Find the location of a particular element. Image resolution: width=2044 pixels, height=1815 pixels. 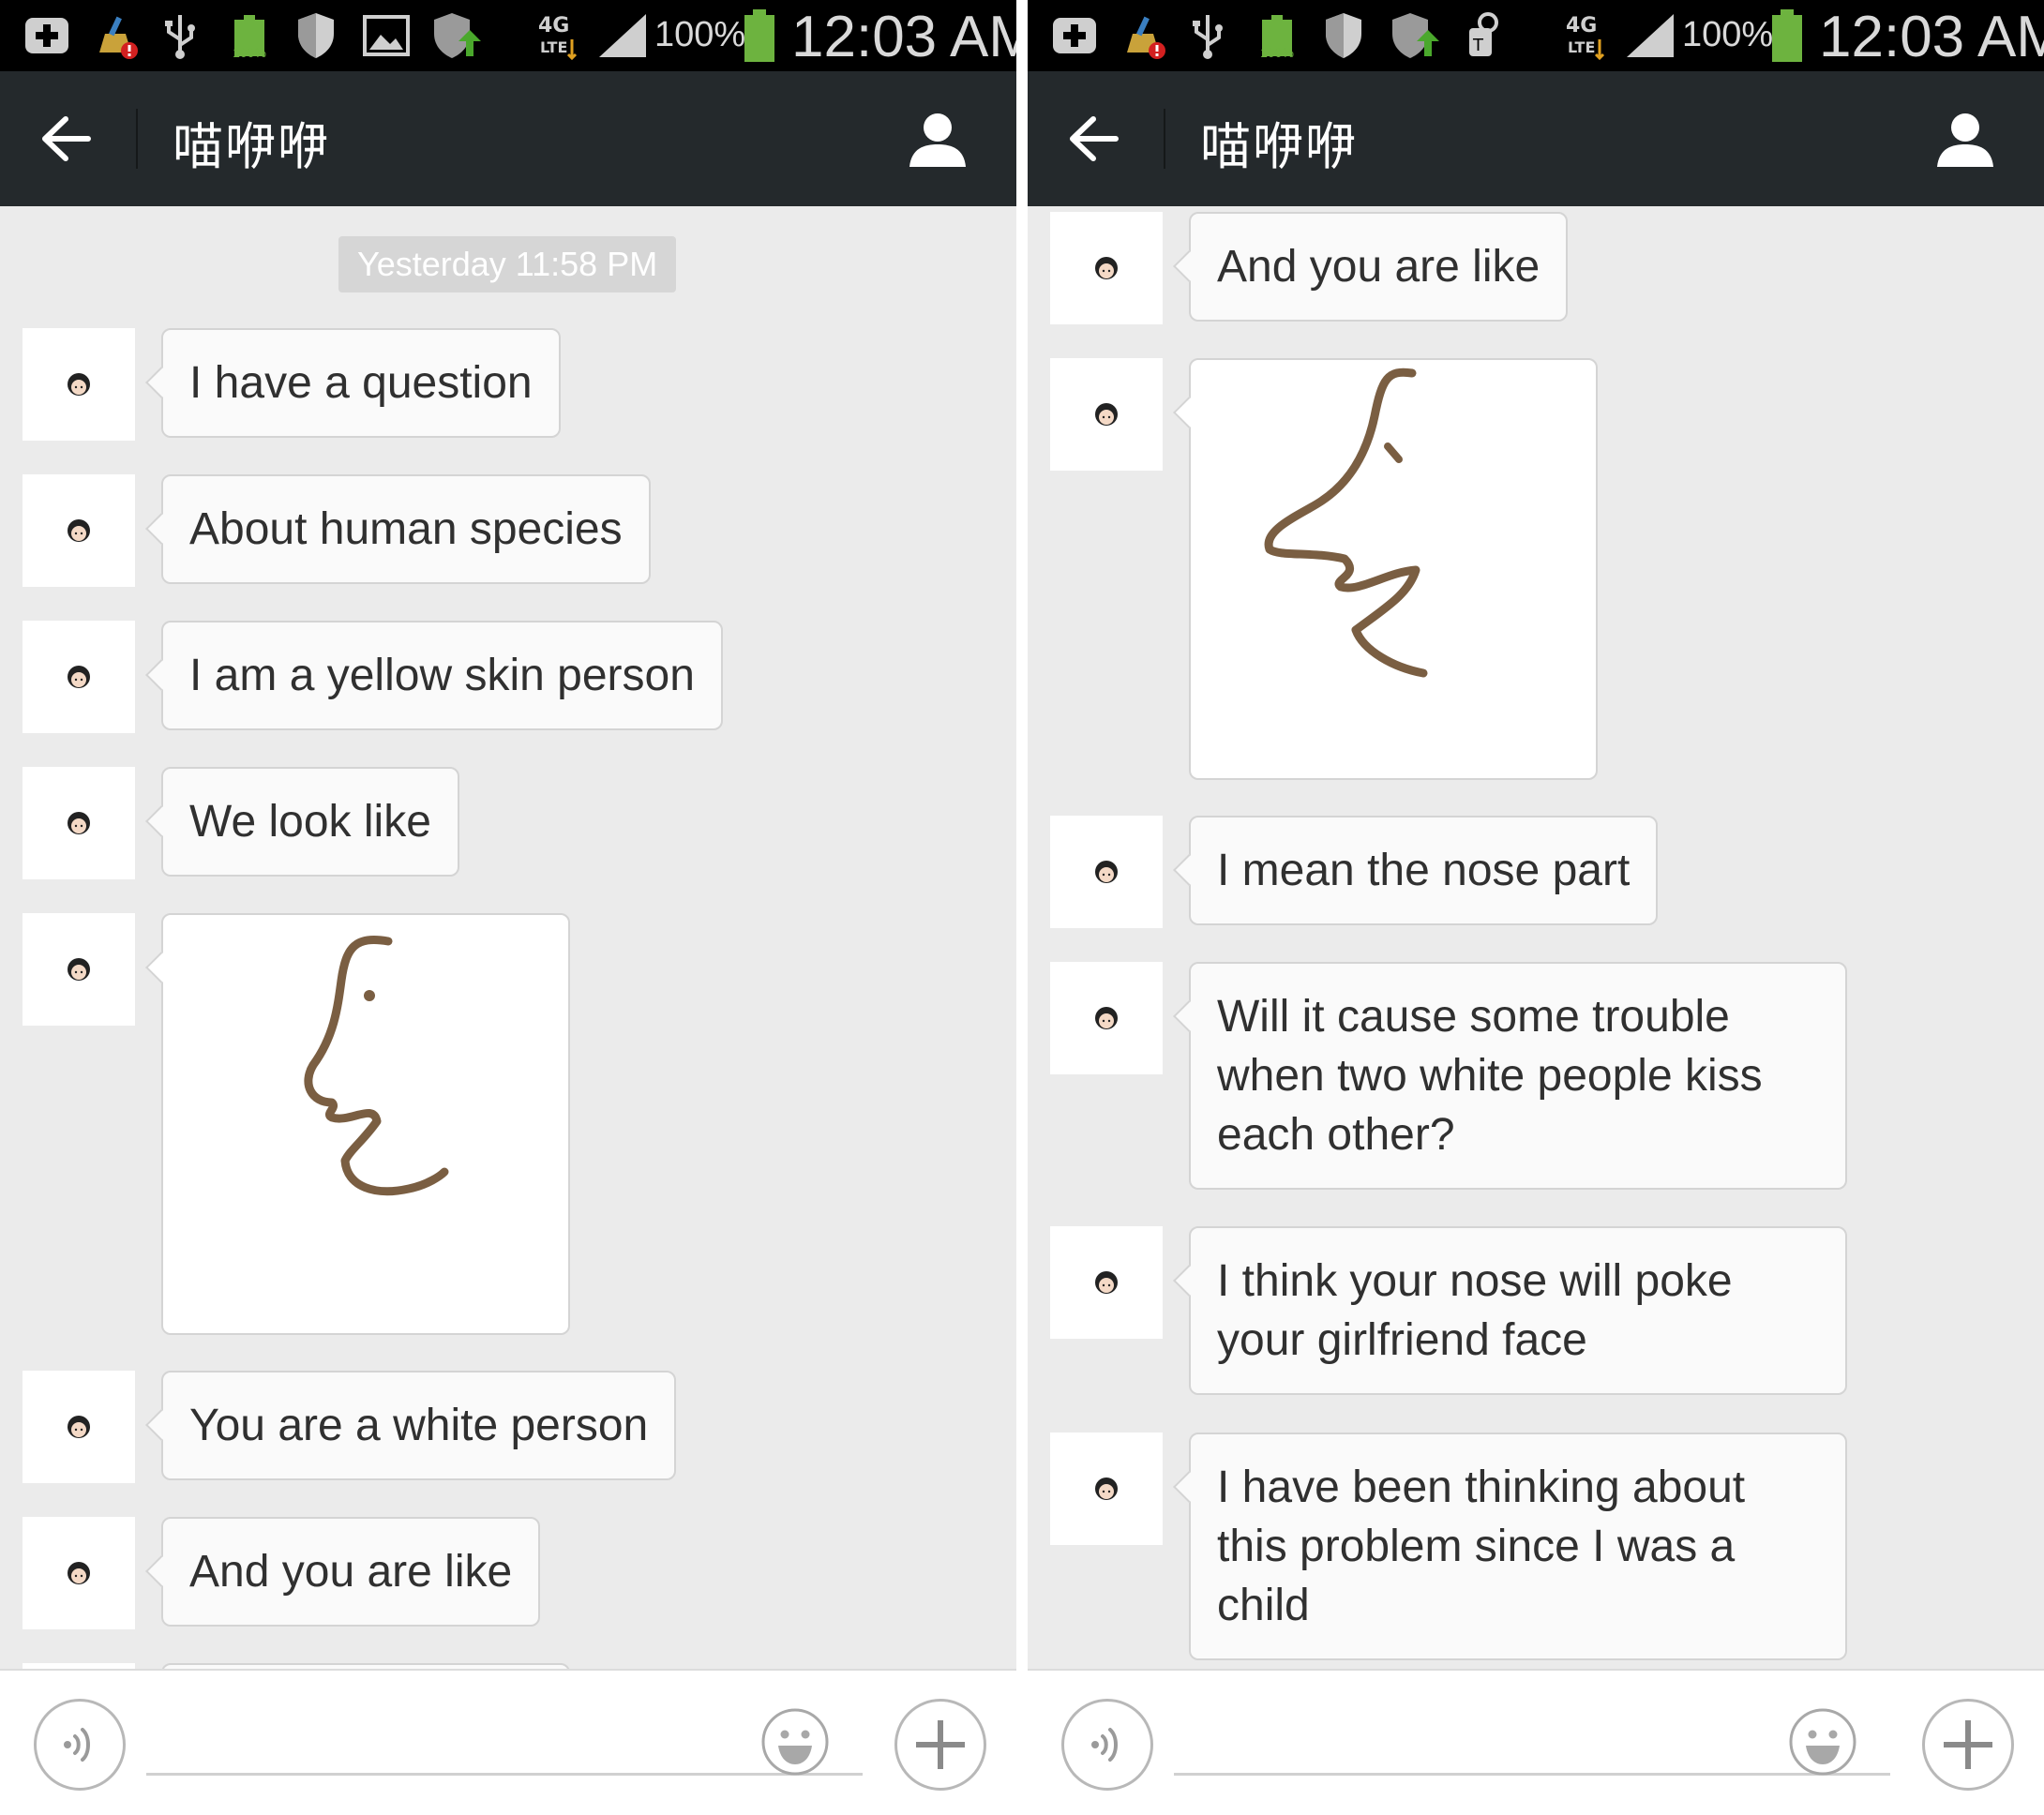

keychain-icon: T is located at coordinates (1484, 35).